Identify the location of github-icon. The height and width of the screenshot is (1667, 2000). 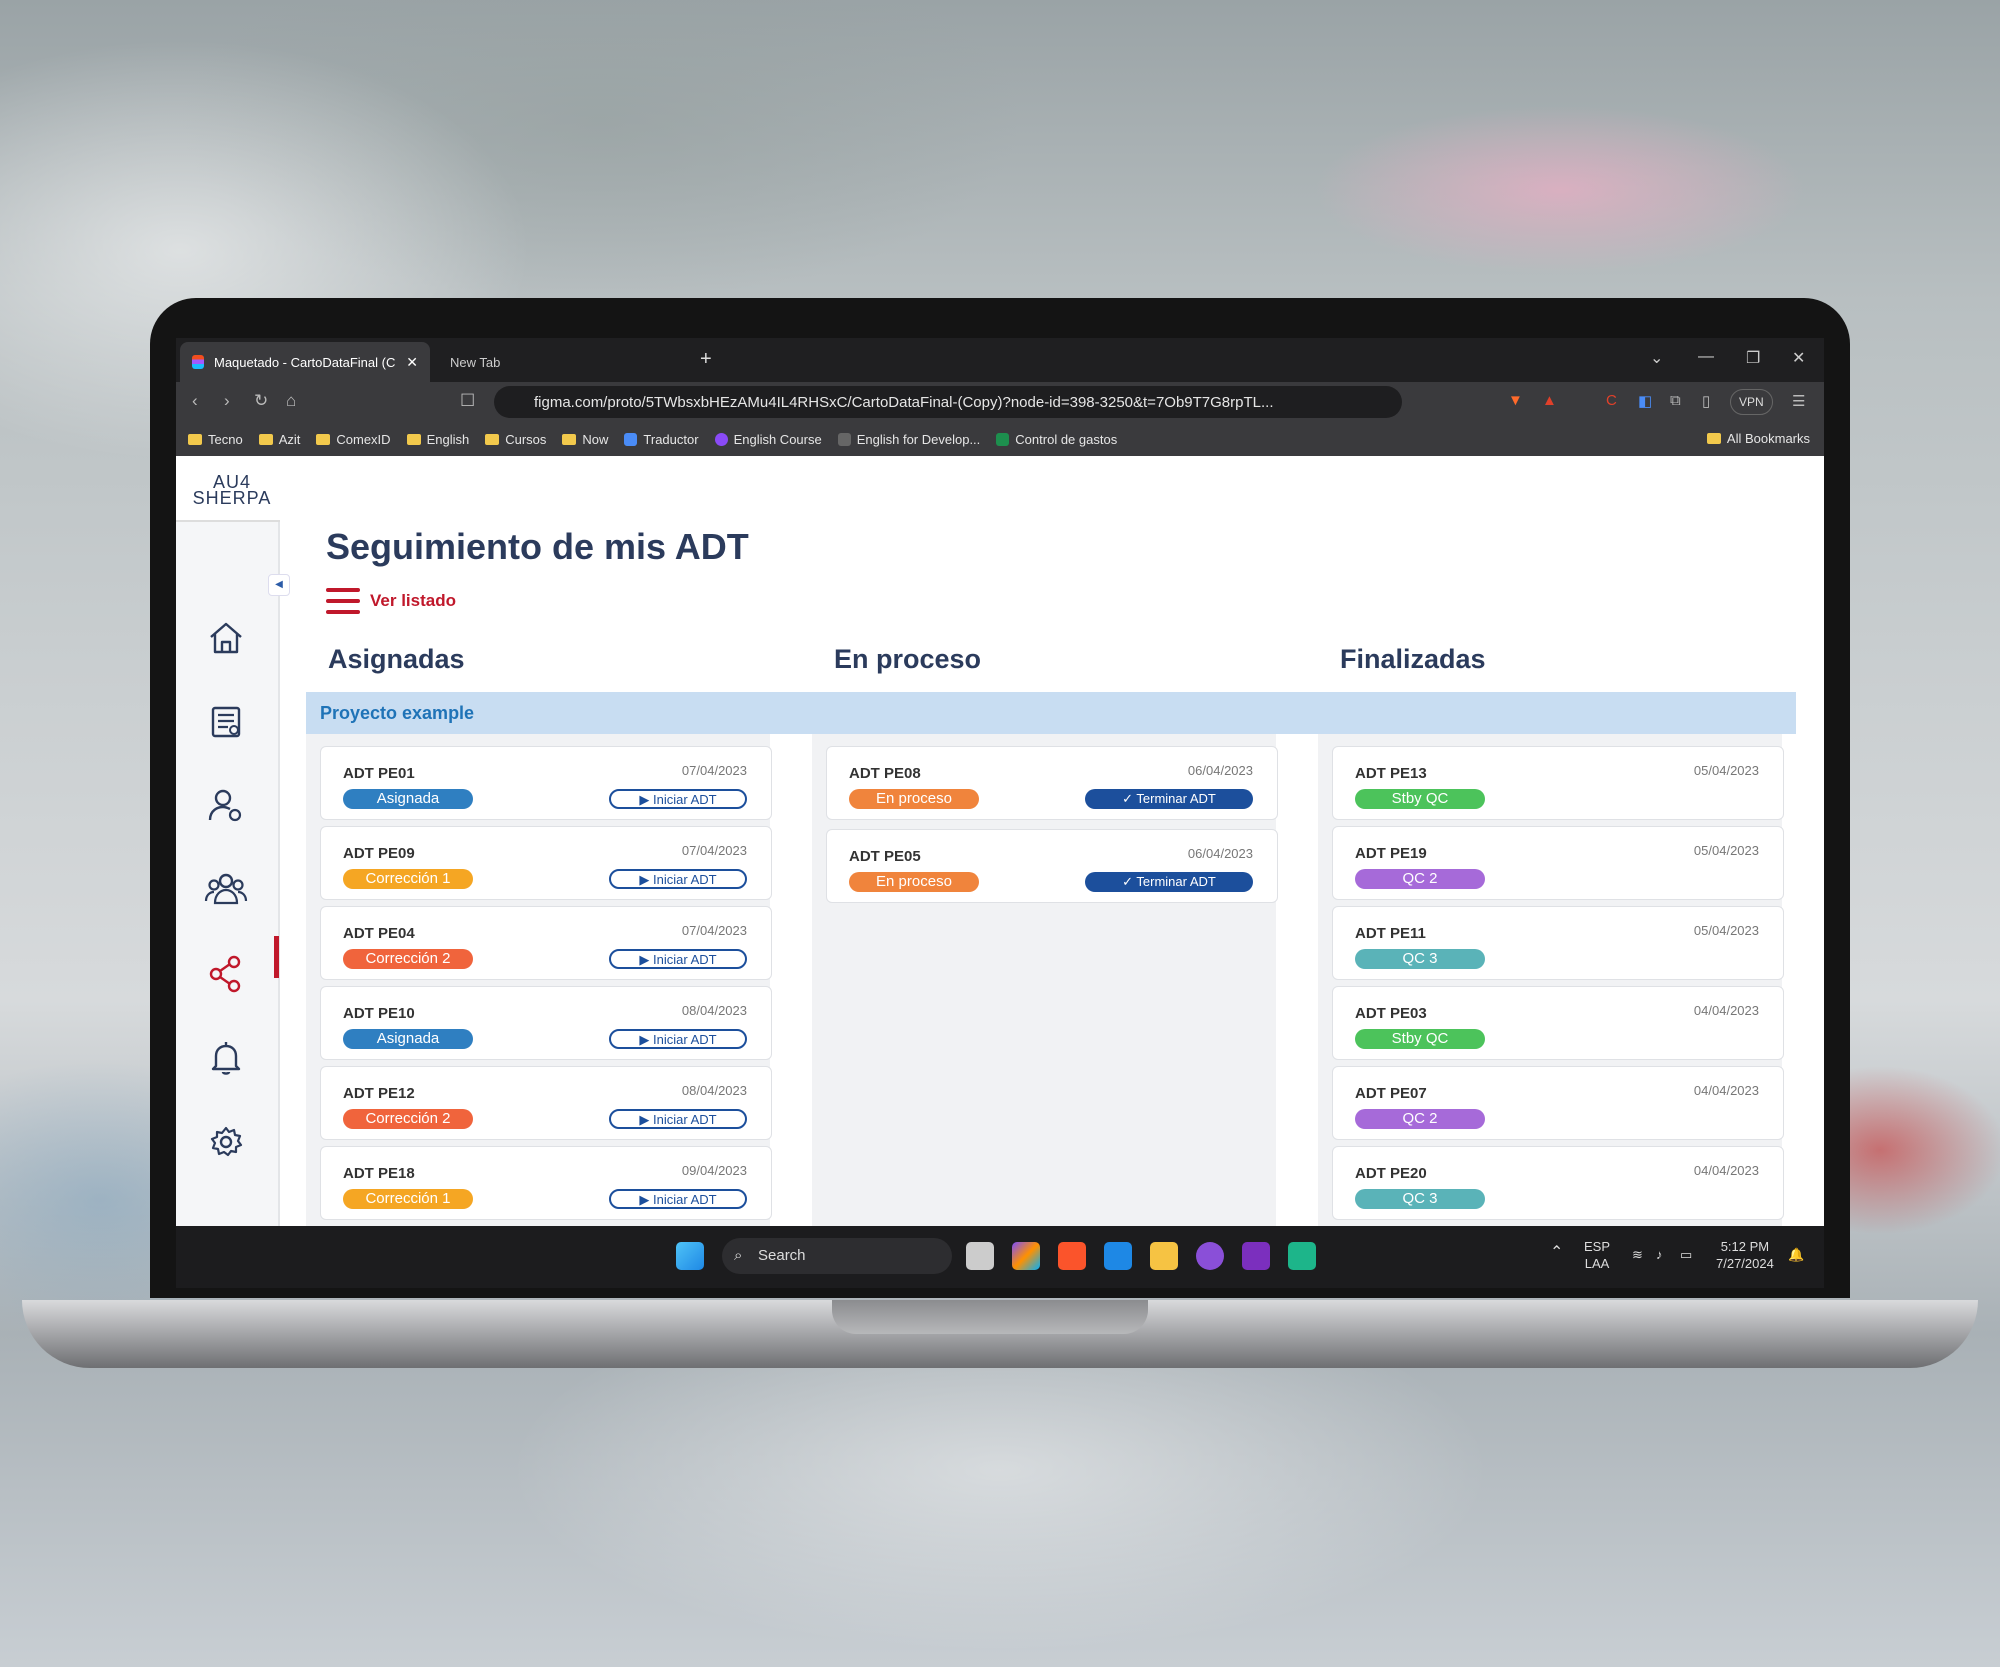
(1210, 1256).